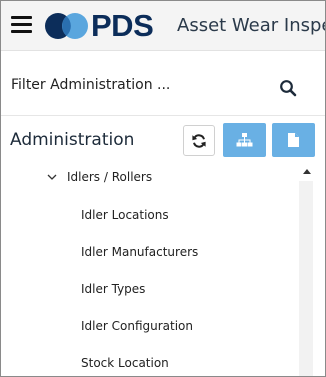 This screenshot has width=326, height=377. I want to click on tree-group-idlers-rollers: Idlers / Rollers, so click(109, 177).